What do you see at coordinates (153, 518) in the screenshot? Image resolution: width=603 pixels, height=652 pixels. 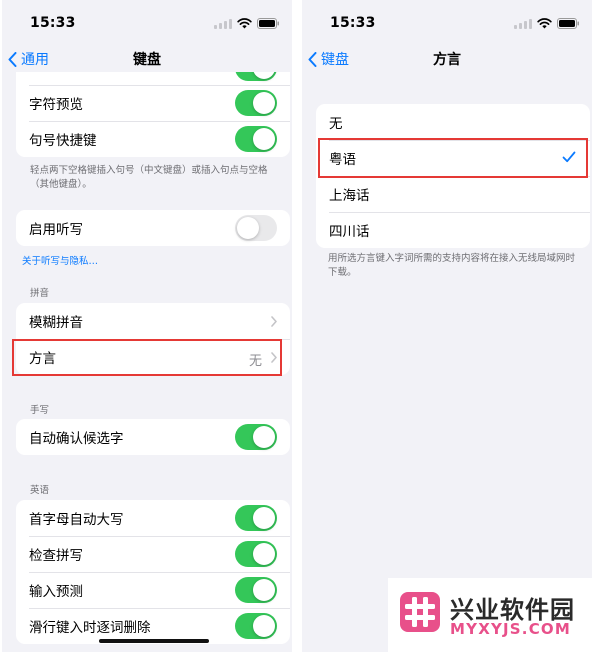 I see `row-auto-capitalization: 首字母自动大写` at bounding box center [153, 518].